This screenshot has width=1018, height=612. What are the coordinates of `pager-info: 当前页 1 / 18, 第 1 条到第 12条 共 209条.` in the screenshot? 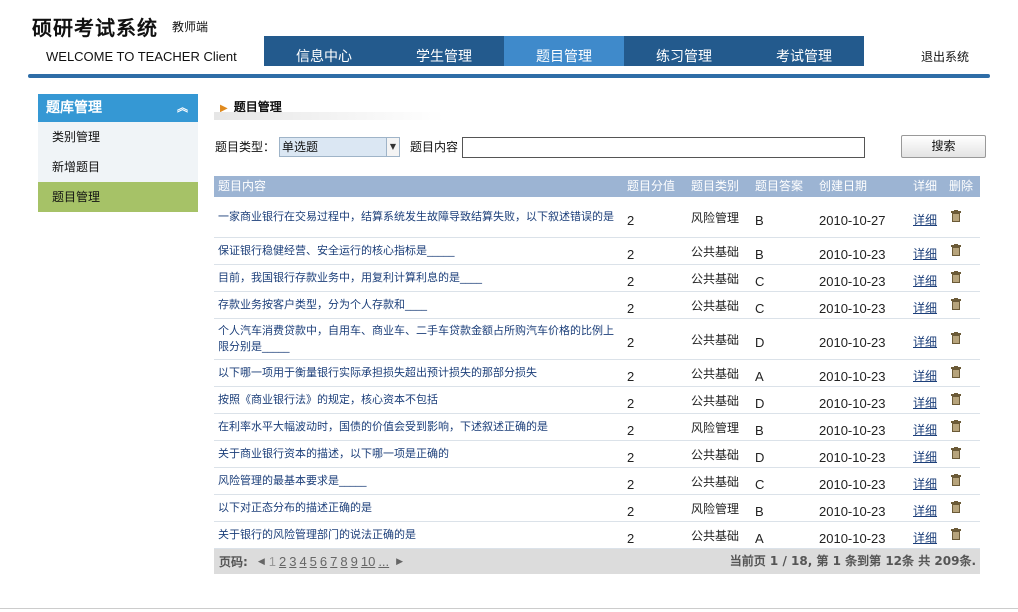 It's located at (852, 561).